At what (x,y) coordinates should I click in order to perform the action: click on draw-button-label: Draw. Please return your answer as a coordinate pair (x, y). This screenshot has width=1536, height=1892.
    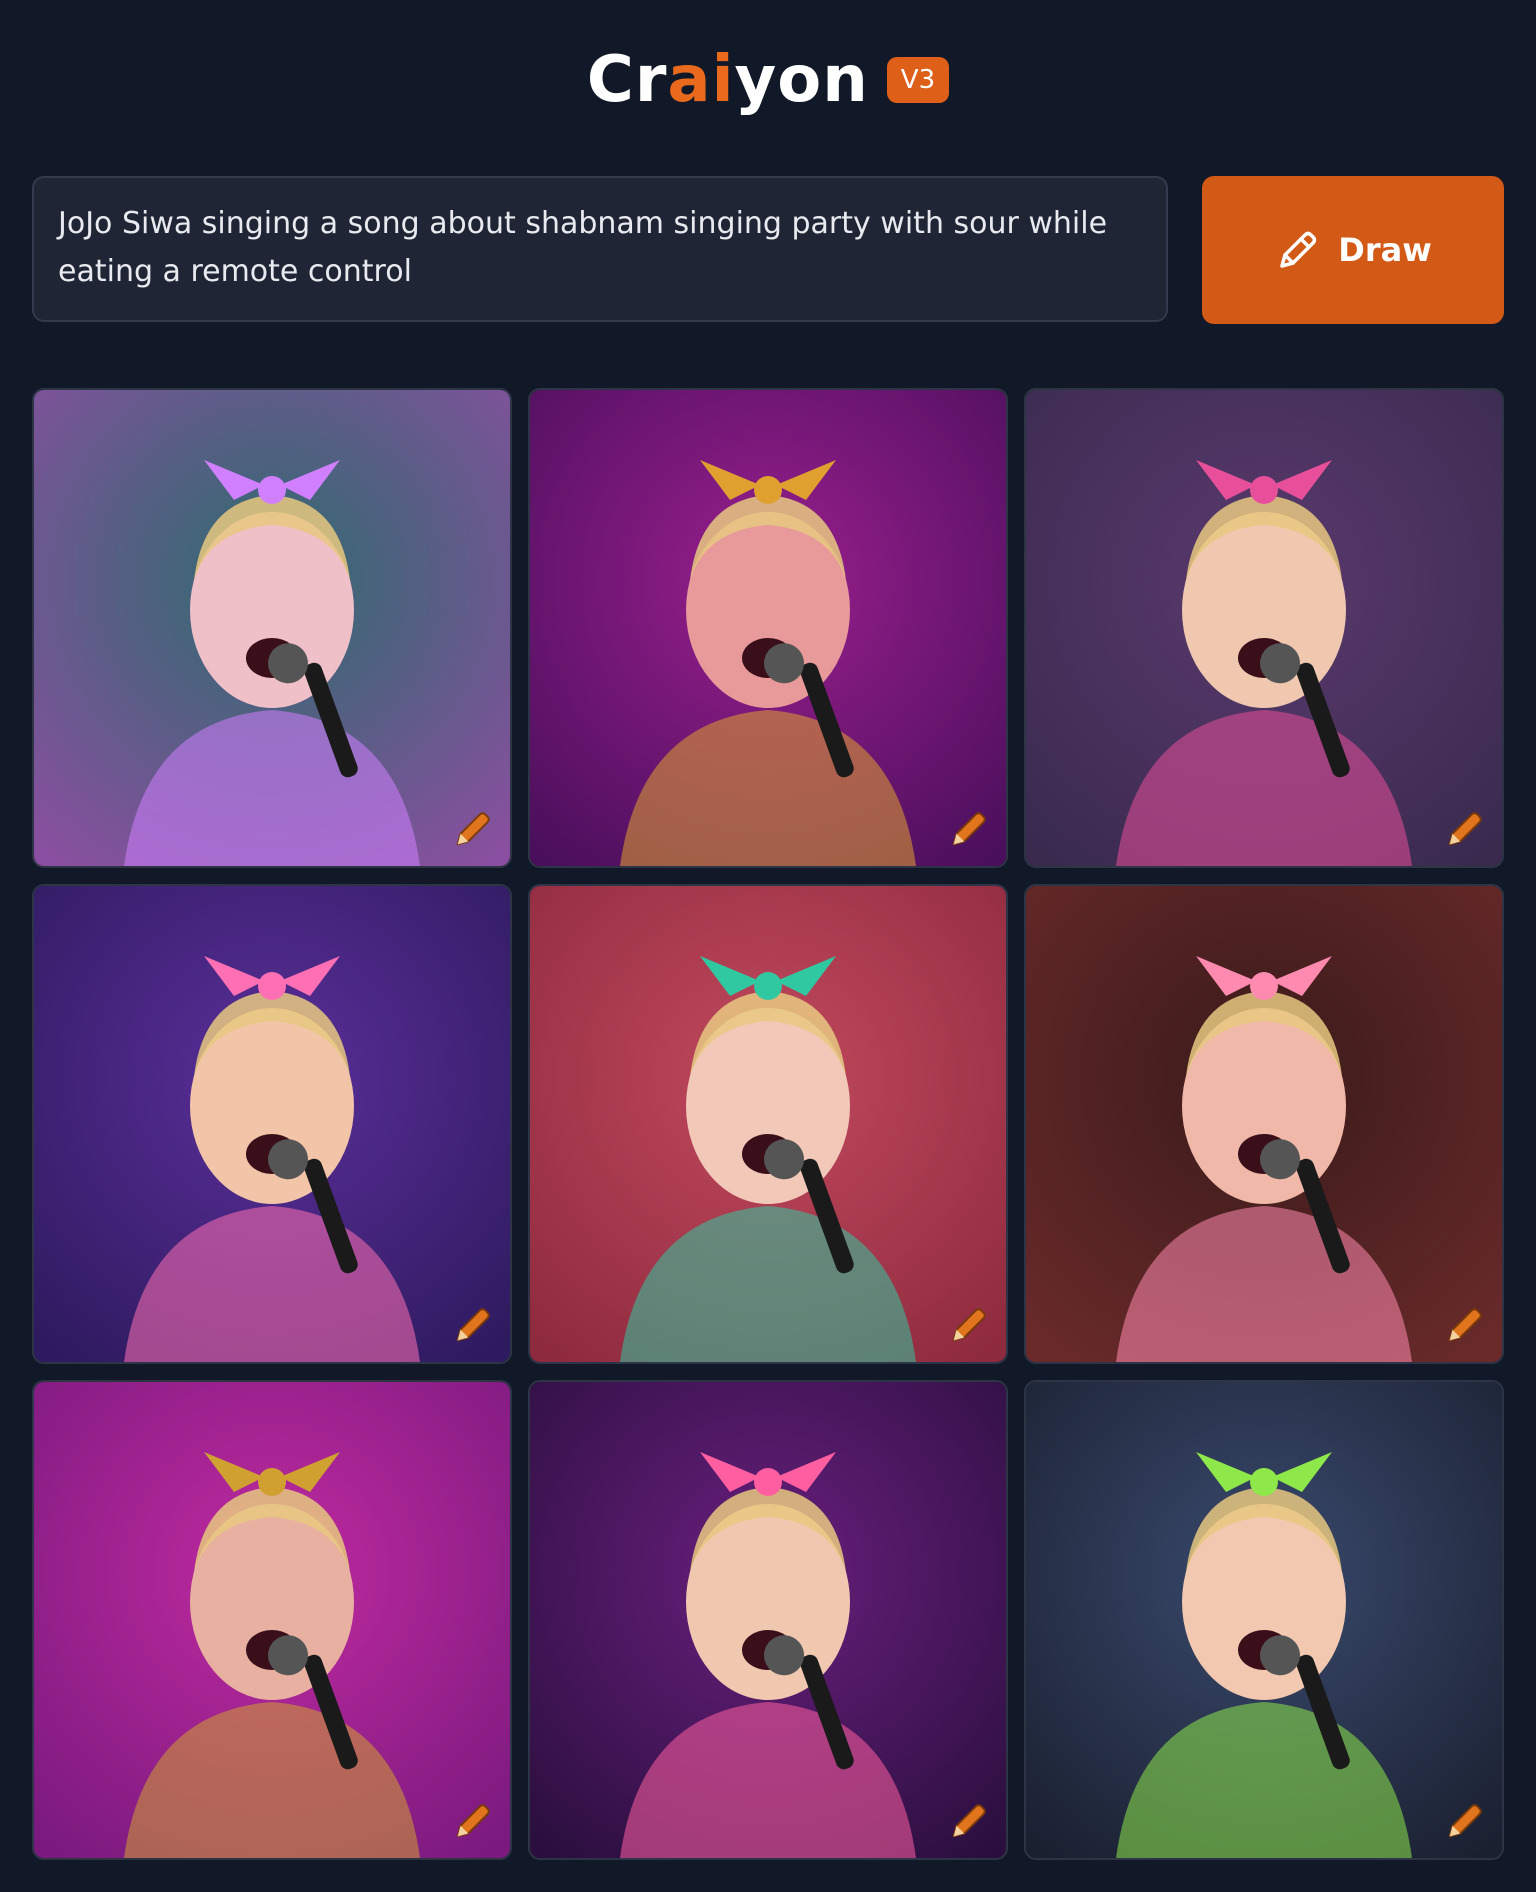
    Looking at the image, I should click on (1385, 250).